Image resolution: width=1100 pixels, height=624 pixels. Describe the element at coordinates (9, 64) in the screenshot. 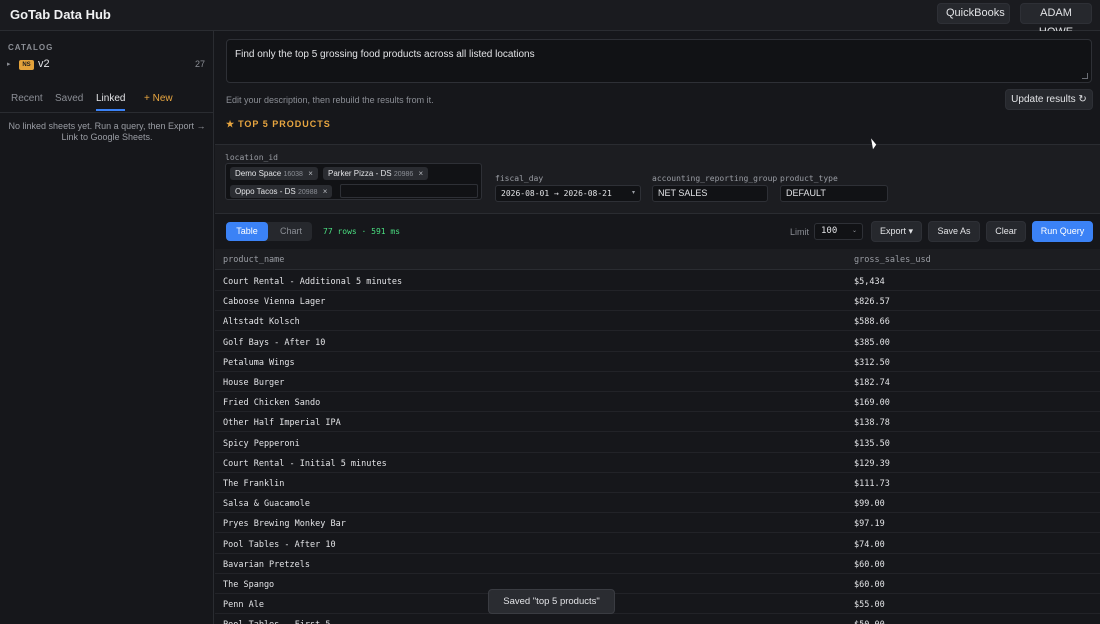

I see `chevron-right-icon: ▸` at that location.